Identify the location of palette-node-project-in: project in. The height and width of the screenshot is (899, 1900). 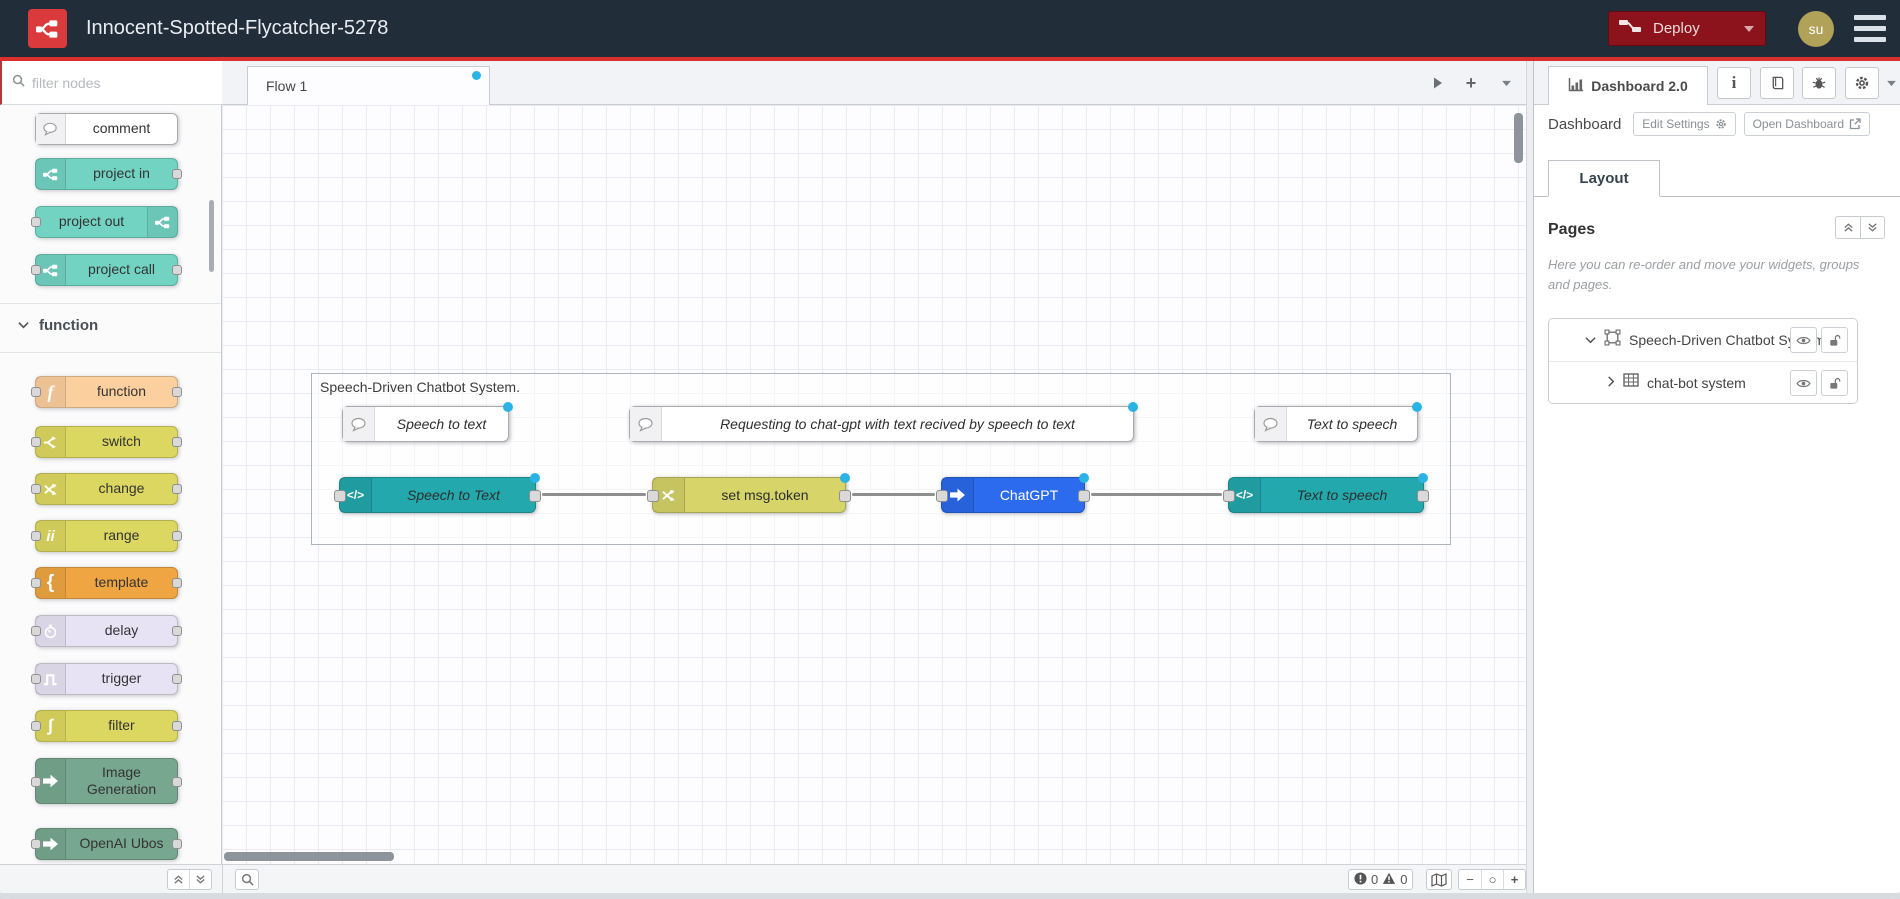
(108, 174).